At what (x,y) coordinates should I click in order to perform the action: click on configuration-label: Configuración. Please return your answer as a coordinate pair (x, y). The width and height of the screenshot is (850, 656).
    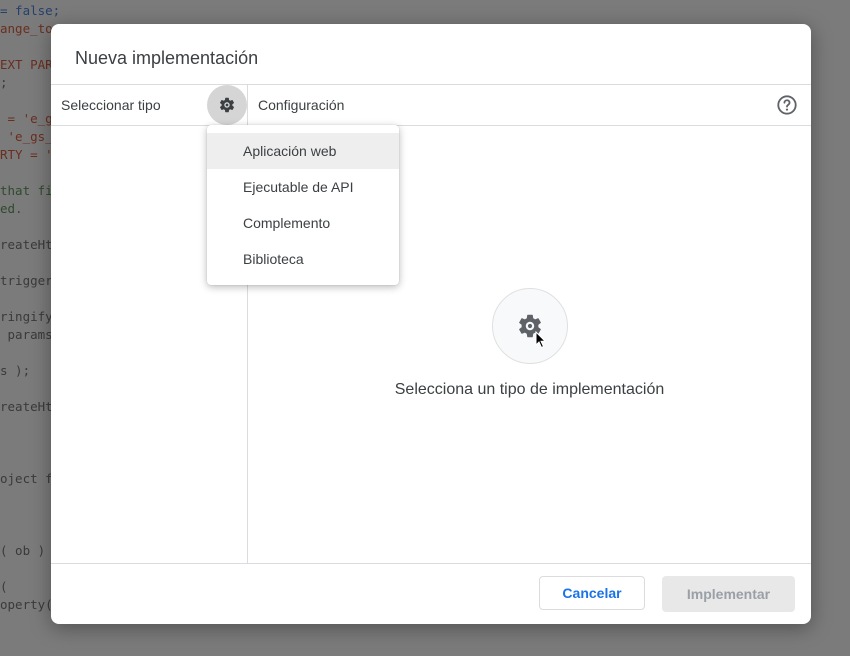
    Looking at the image, I should click on (301, 105).